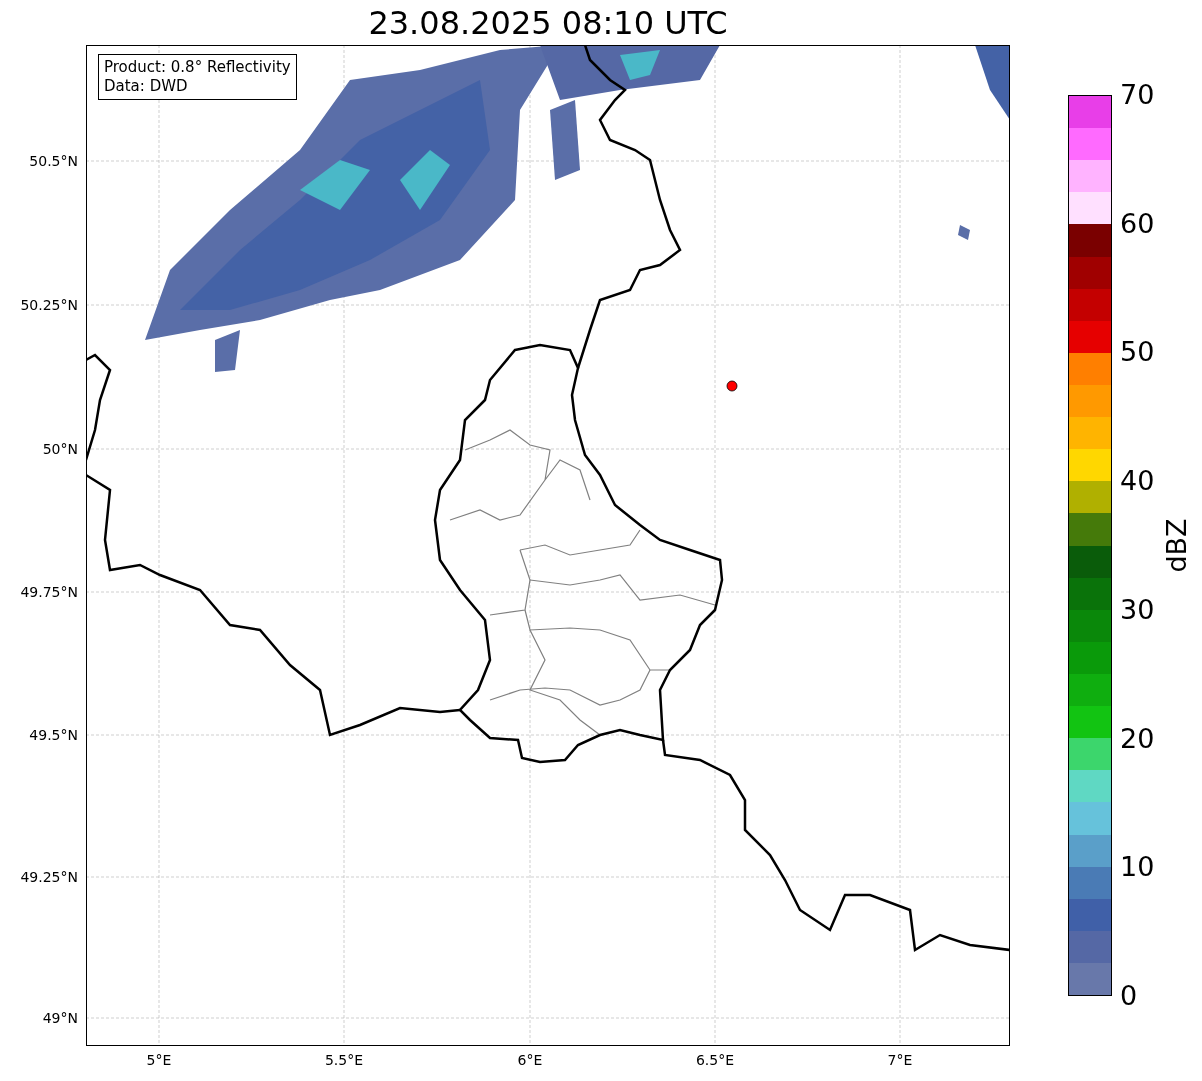  Describe the element at coordinates (1137, 738) in the screenshot. I see `colorbar-tick-label: 20` at that location.